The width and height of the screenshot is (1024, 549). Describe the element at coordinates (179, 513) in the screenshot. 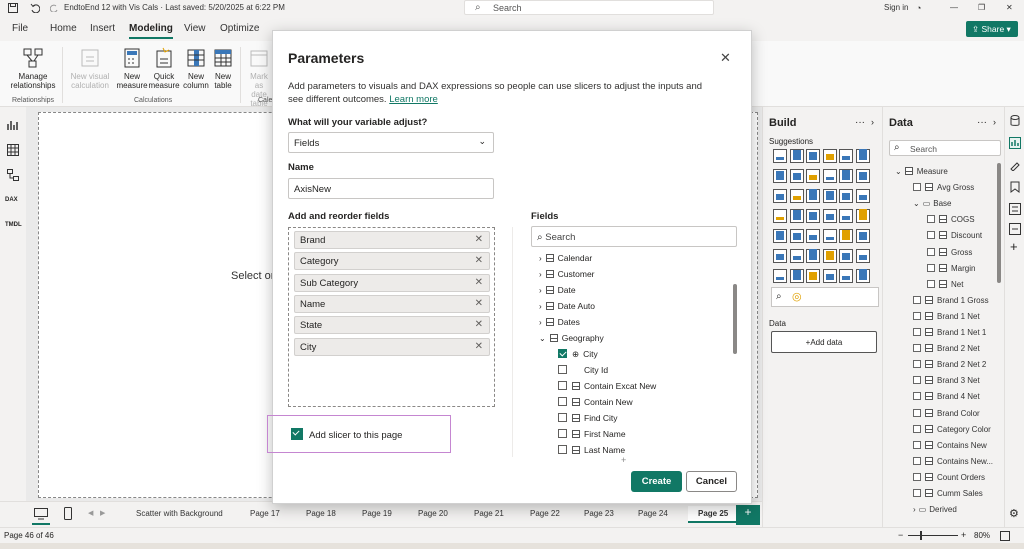

I see `page-tab: Scatter with Background` at that location.